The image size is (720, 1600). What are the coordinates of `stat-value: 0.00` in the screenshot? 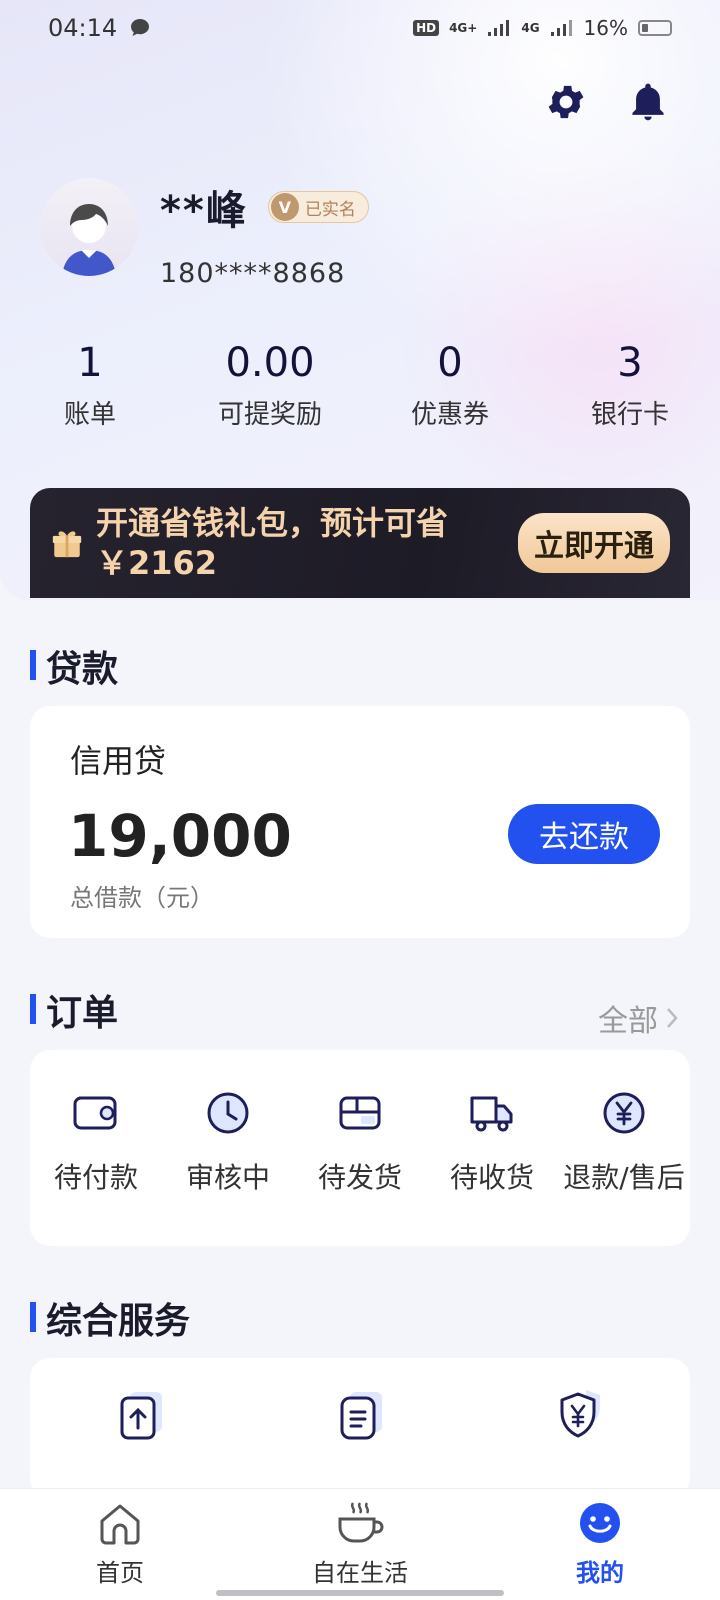 It's located at (270, 363).